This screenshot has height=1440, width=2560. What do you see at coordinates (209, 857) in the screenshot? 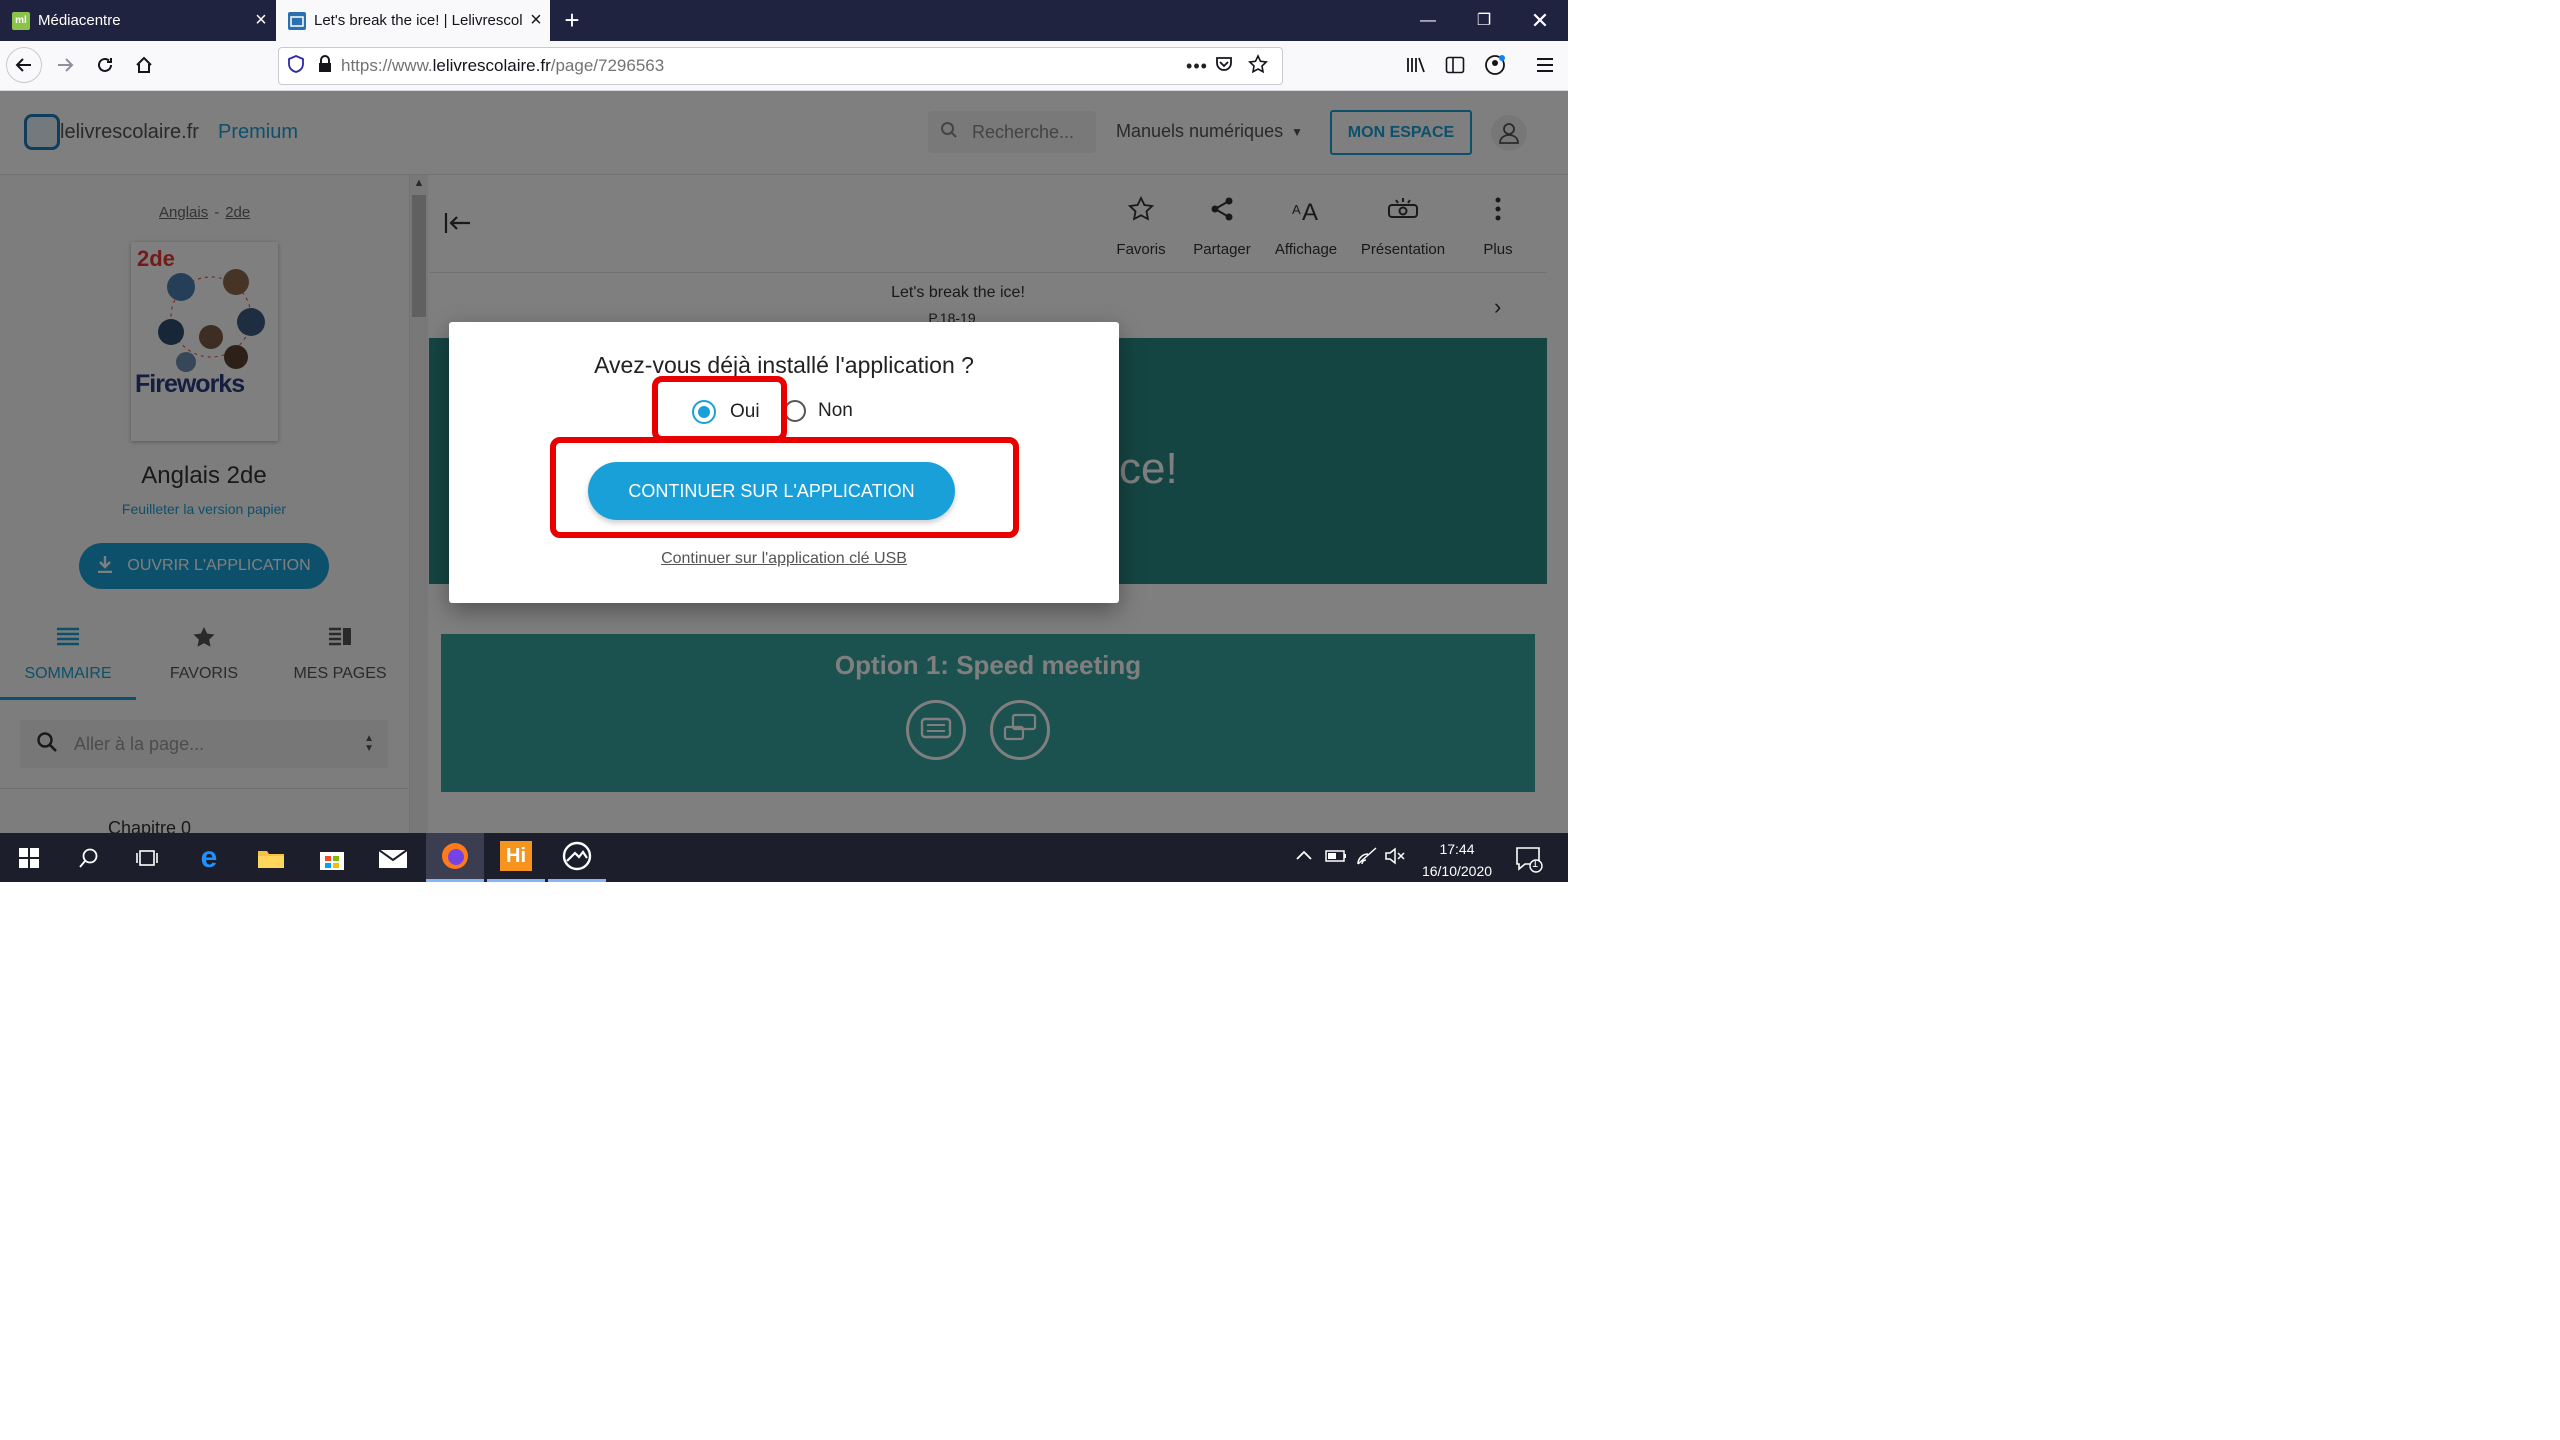
I see `edge-icon: e` at bounding box center [209, 857].